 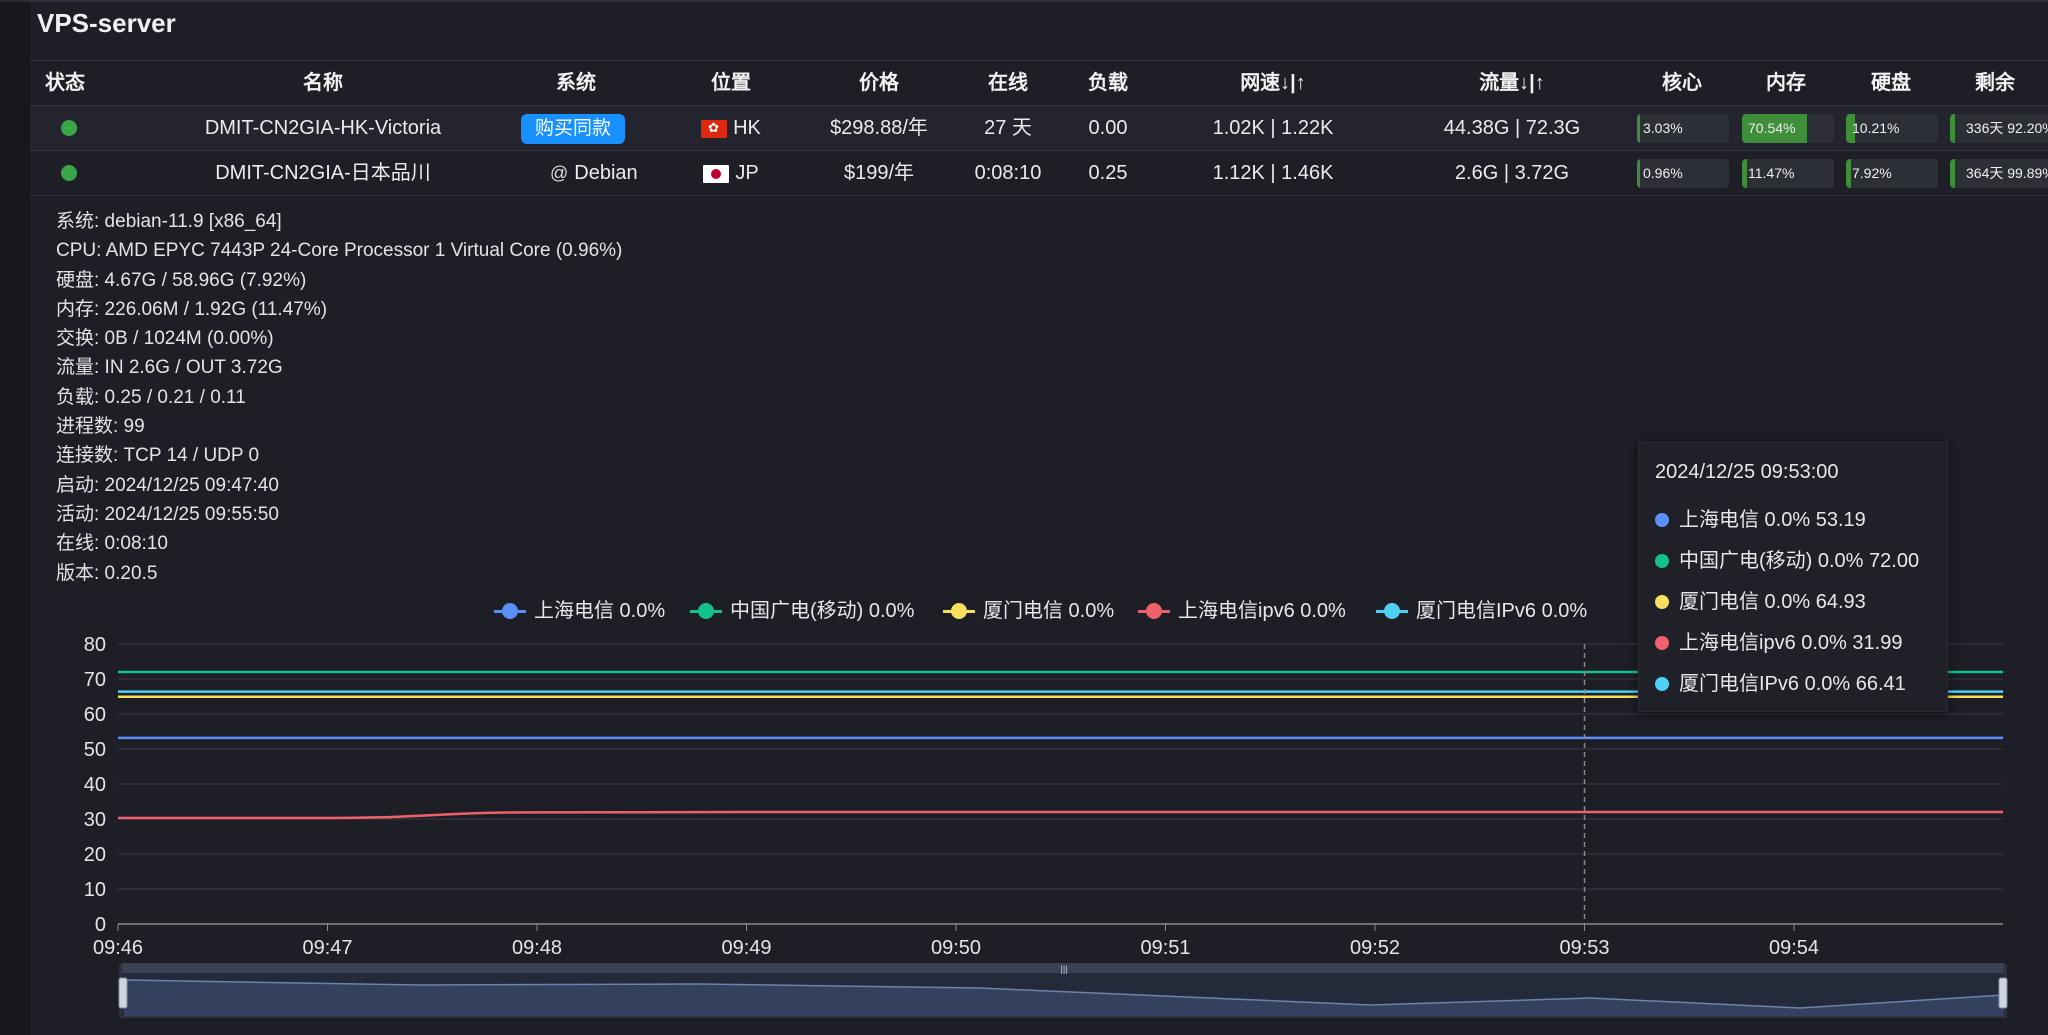 What do you see at coordinates (167, 485) in the screenshot?
I see `detail-boot: 启动: 2024/12/25 09:47:40` at bounding box center [167, 485].